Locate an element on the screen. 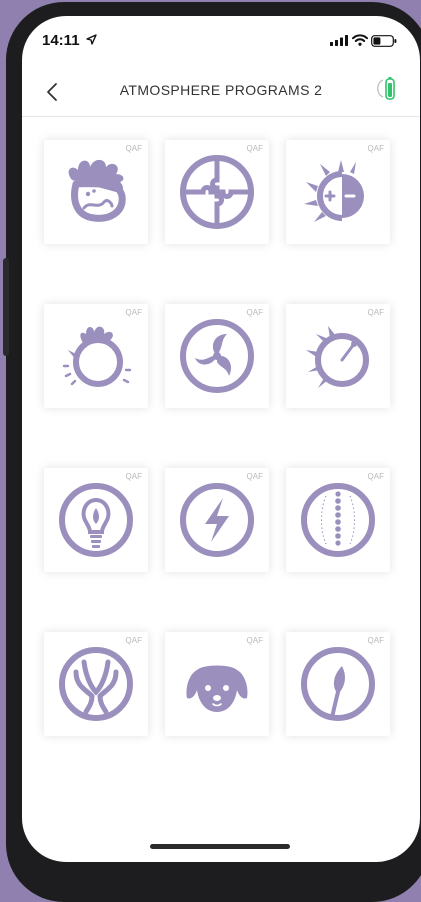  page-title: ATMOSPHERE PROGRAMS 2 is located at coordinates (221, 90).